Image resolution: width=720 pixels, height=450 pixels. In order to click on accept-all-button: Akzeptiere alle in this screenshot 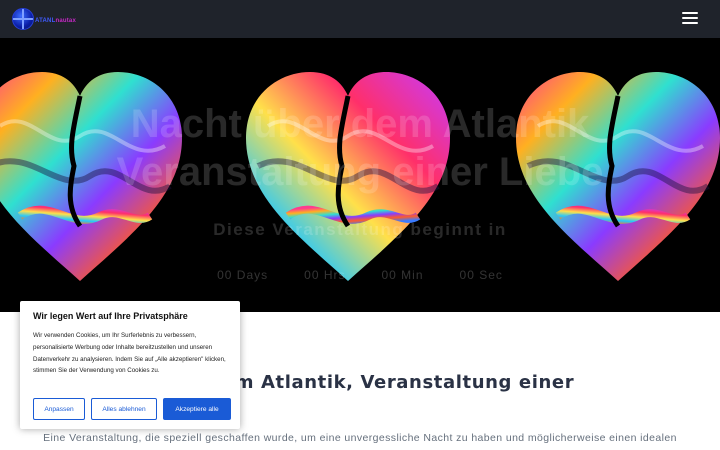, I will do `click(197, 409)`.